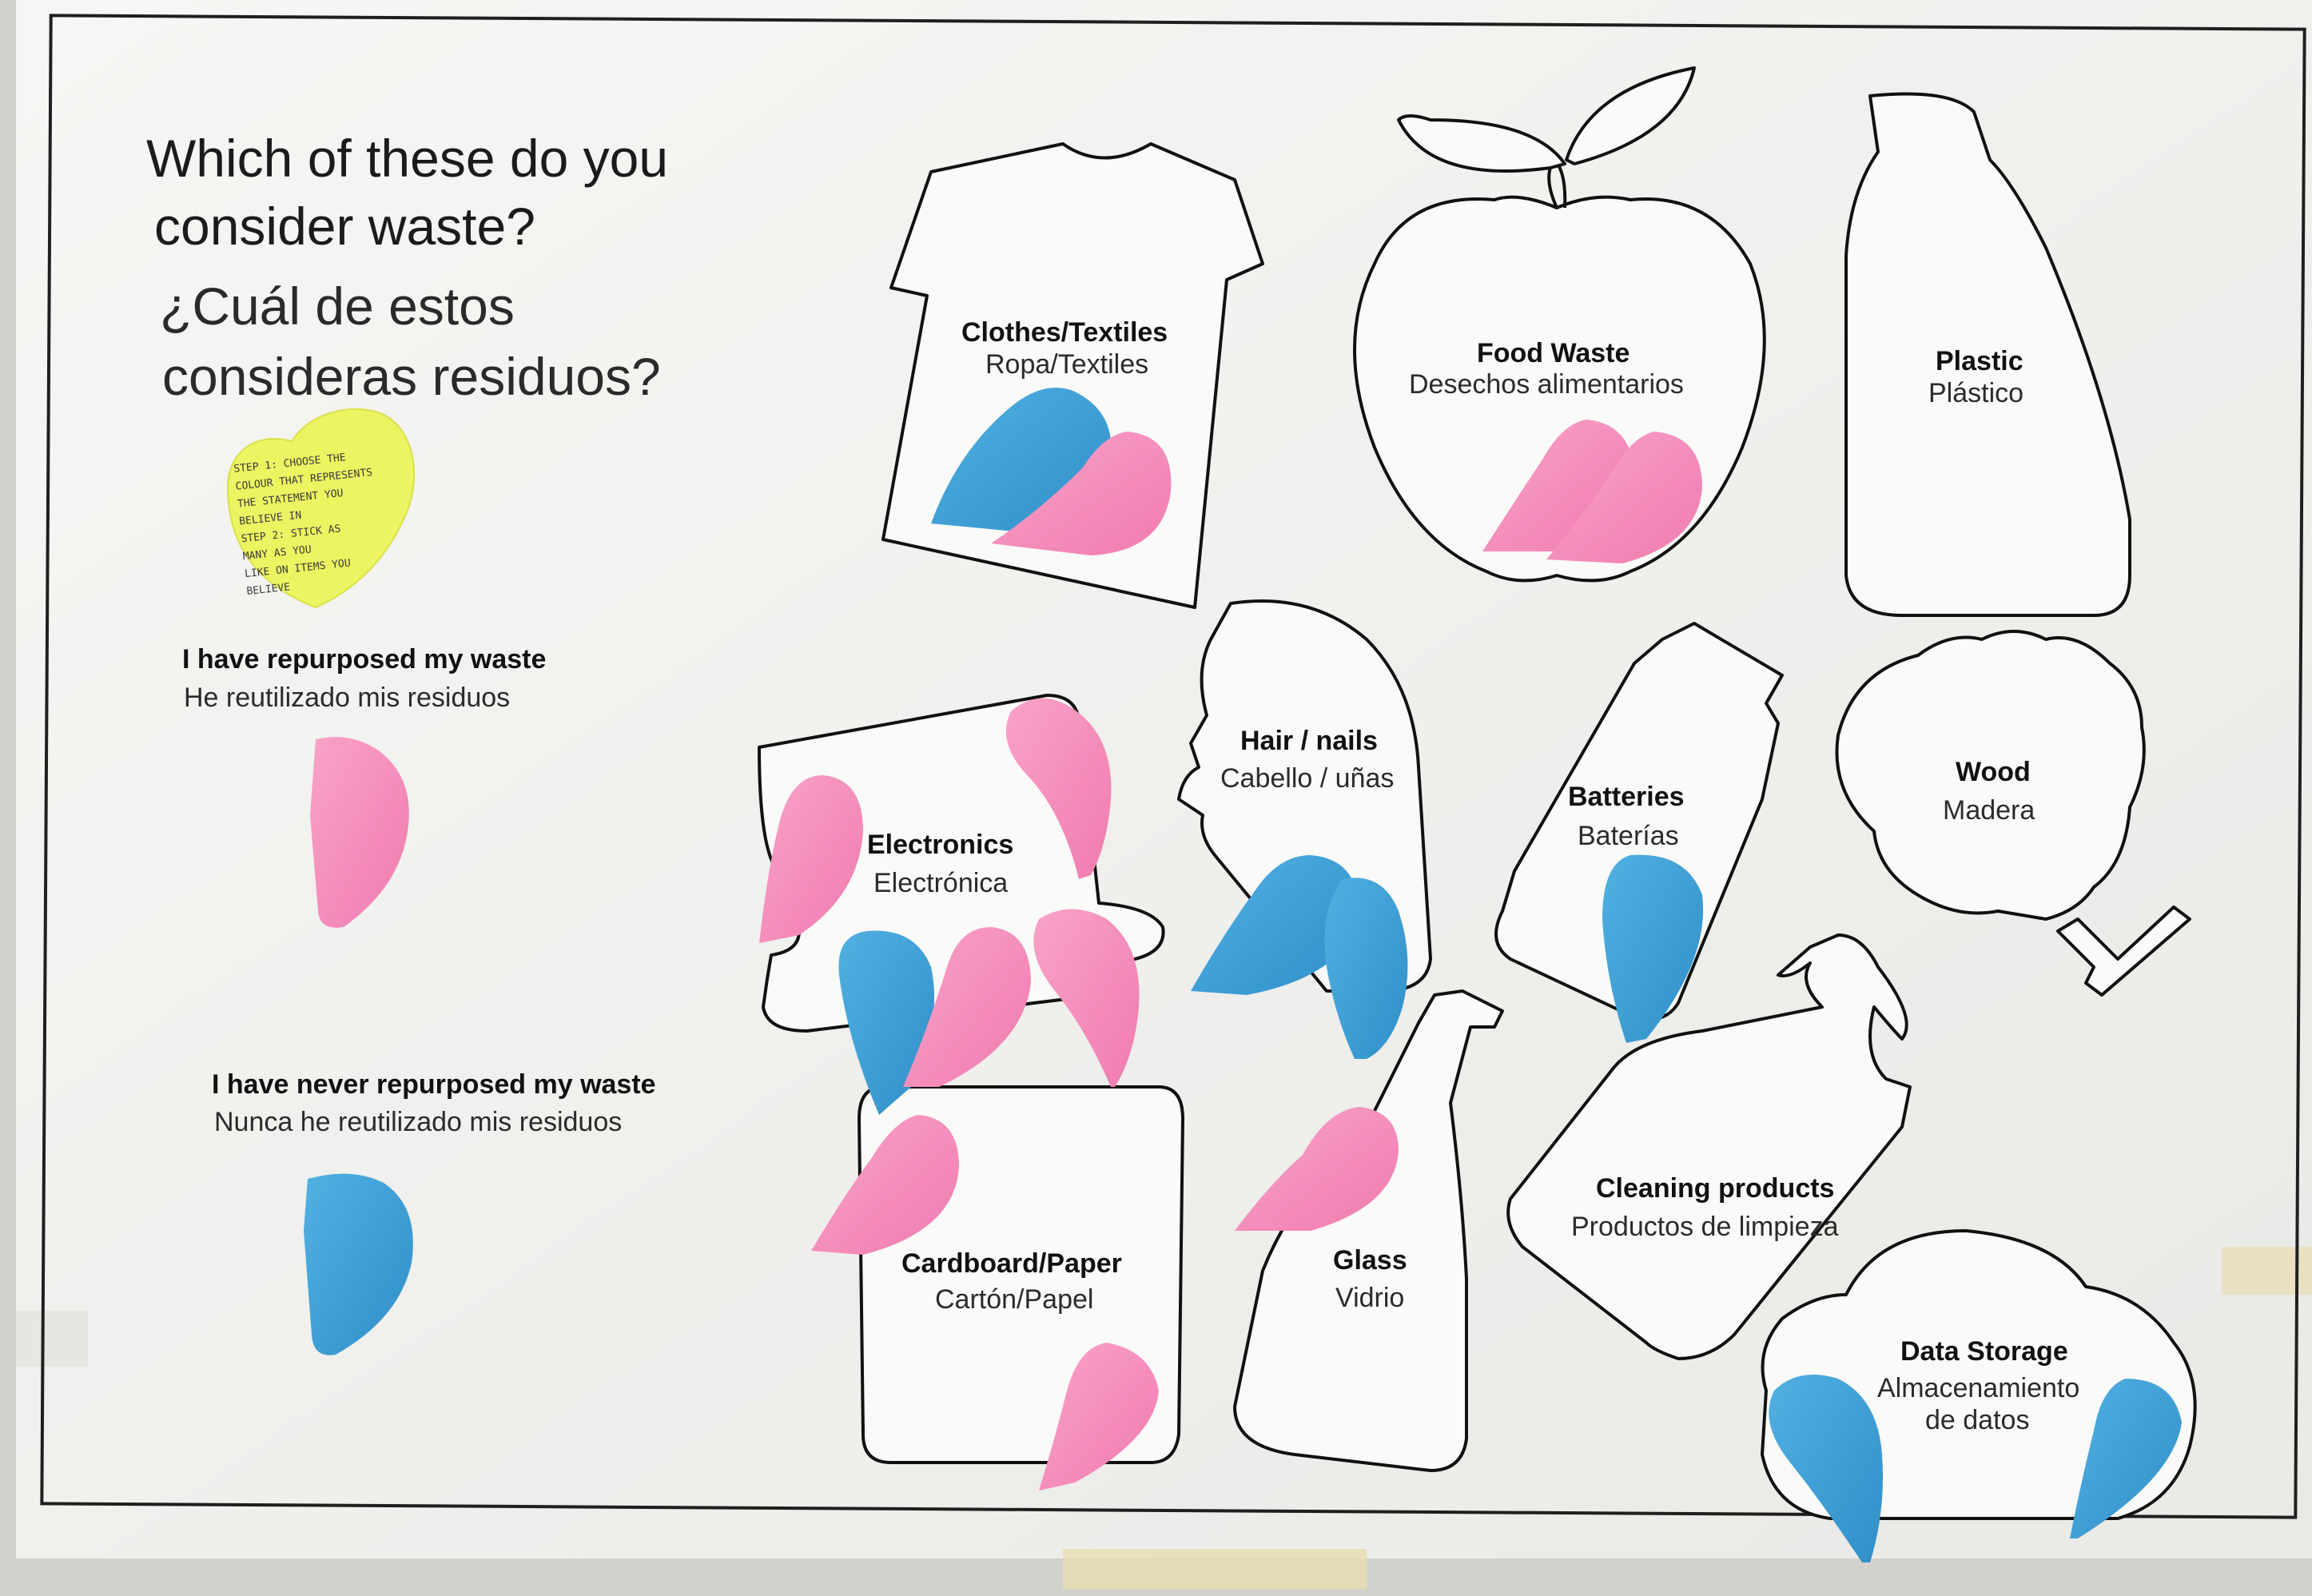 The image size is (2312, 1596). What do you see at coordinates (1989, 810) in the screenshot?
I see `label-wood-es: Madera` at bounding box center [1989, 810].